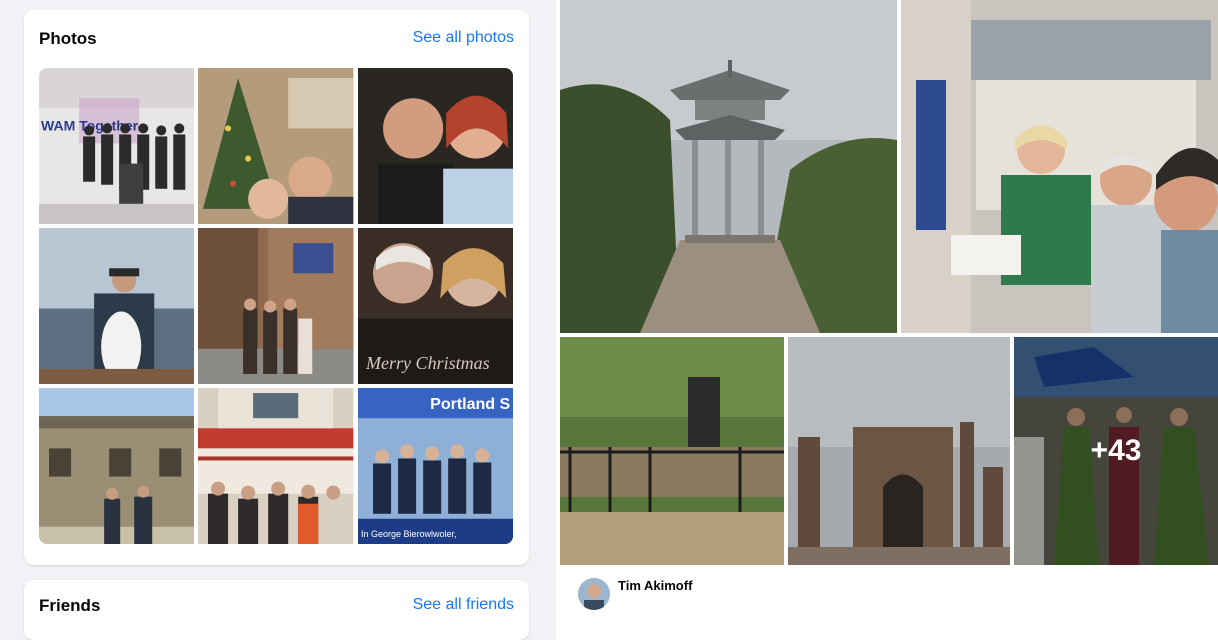 The image size is (1218, 640). I want to click on friends-card: Friends See all friends, so click(276, 610).